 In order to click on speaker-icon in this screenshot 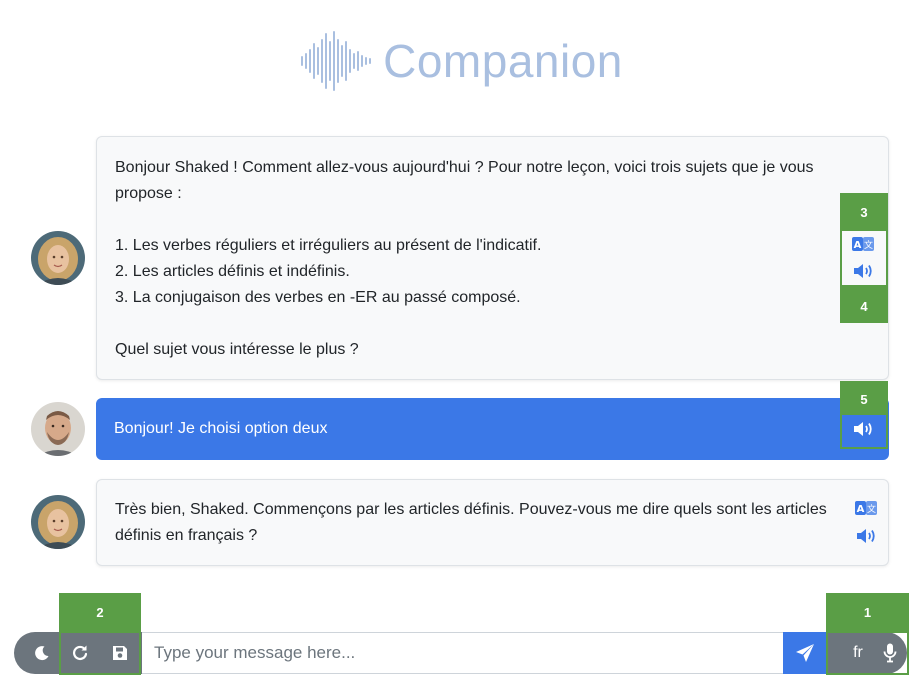, I will do `click(866, 536)`.